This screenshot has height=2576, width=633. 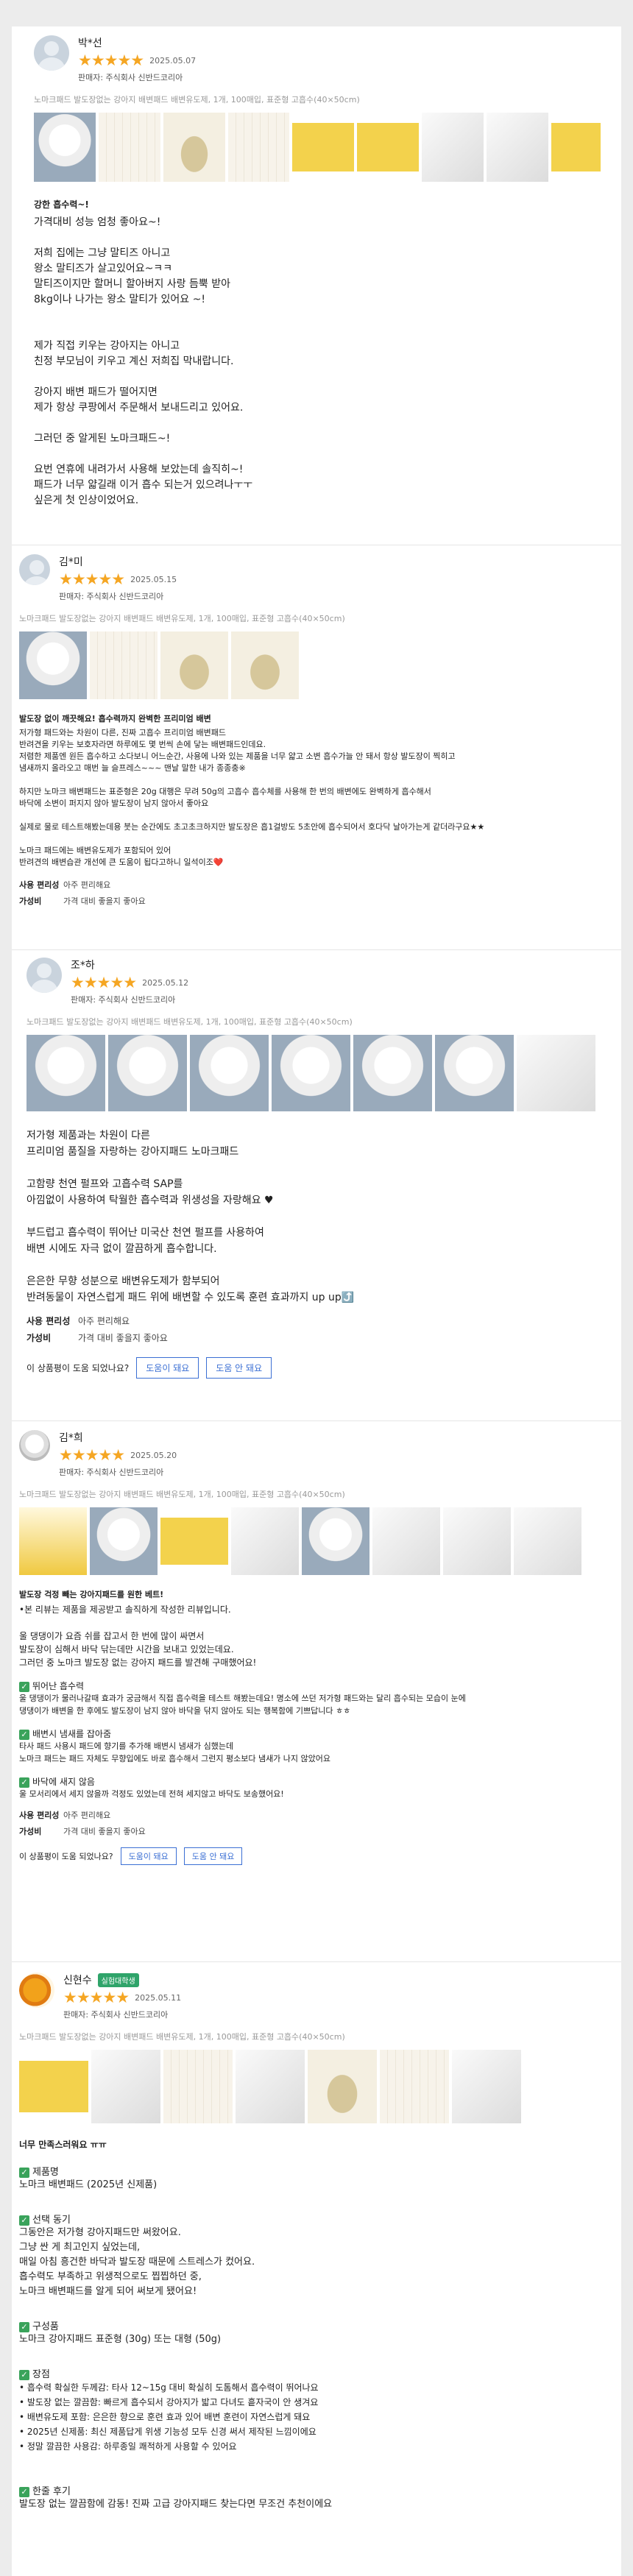 I want to click on section-heading: ✓ 뛰어난 흡수력, so click(x=310, y=1686).